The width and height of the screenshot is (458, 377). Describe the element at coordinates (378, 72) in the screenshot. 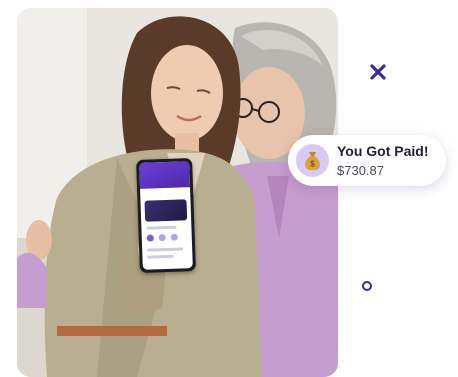

I see `close-x-icon` at that location.